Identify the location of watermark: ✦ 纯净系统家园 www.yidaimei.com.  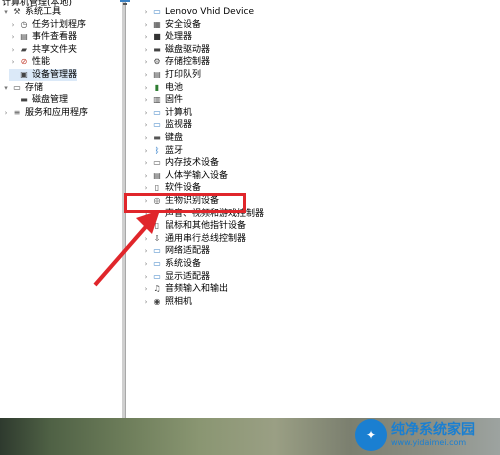
(427, 434).